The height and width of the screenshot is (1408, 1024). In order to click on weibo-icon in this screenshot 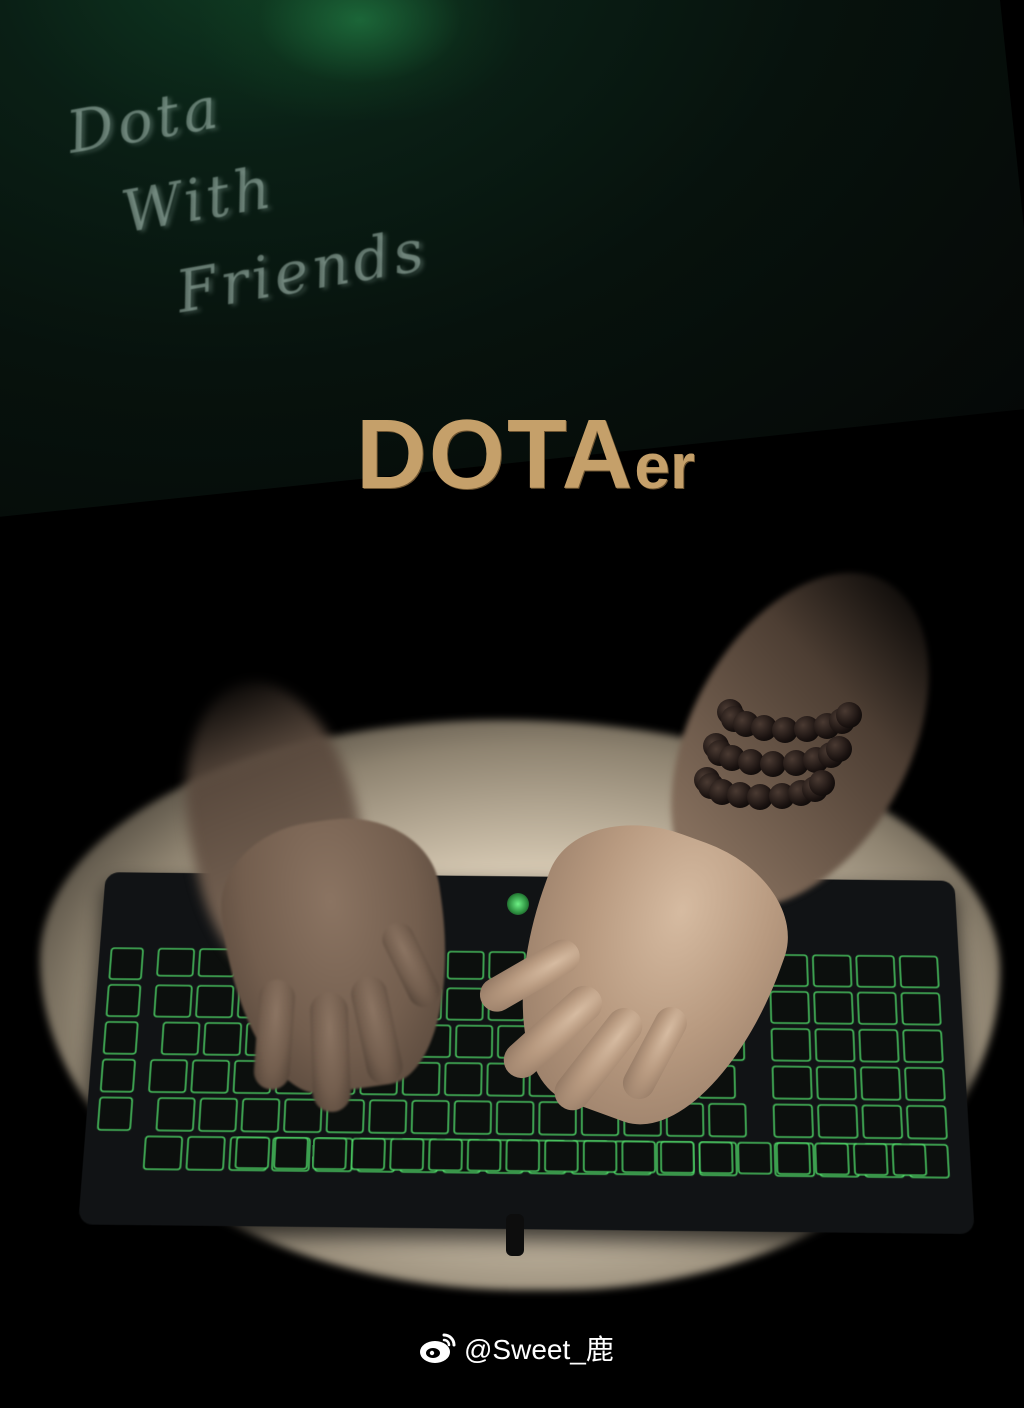, I will do `click(438, 1348)`.